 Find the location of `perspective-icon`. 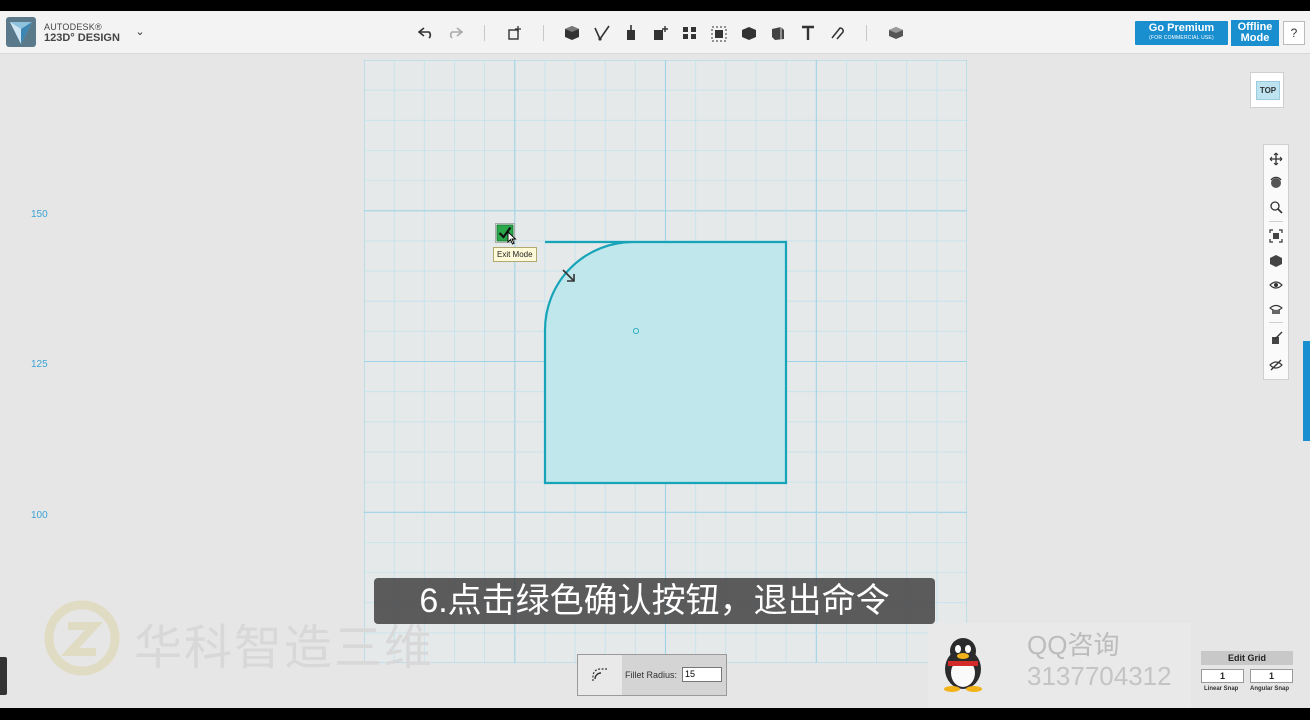

perspective-icon is located at coordinates (1276, 261).